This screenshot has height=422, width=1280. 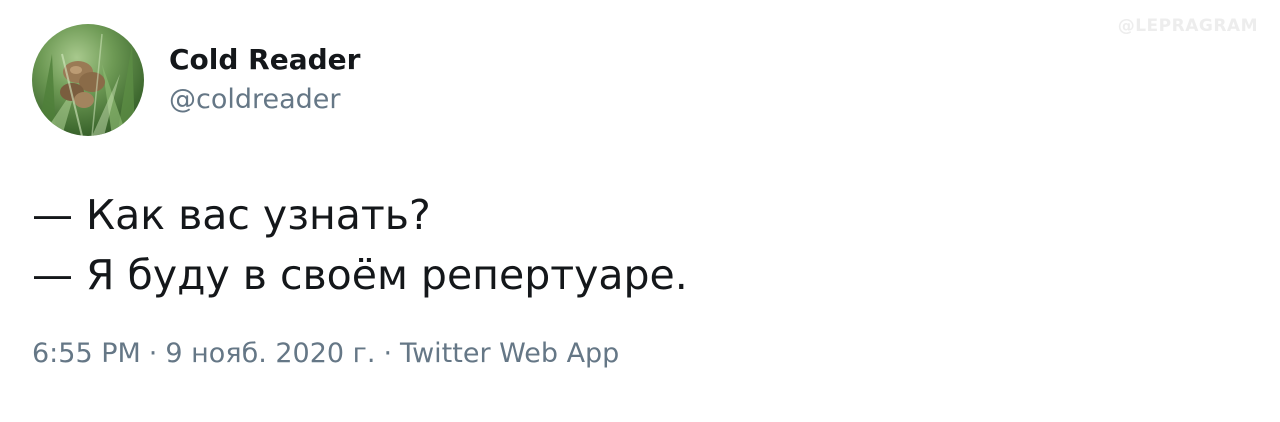 What do you see at coordinates (86, 84) in the screenshot?
I see `avatar-photo-icon` at bounding box center [86, 84].